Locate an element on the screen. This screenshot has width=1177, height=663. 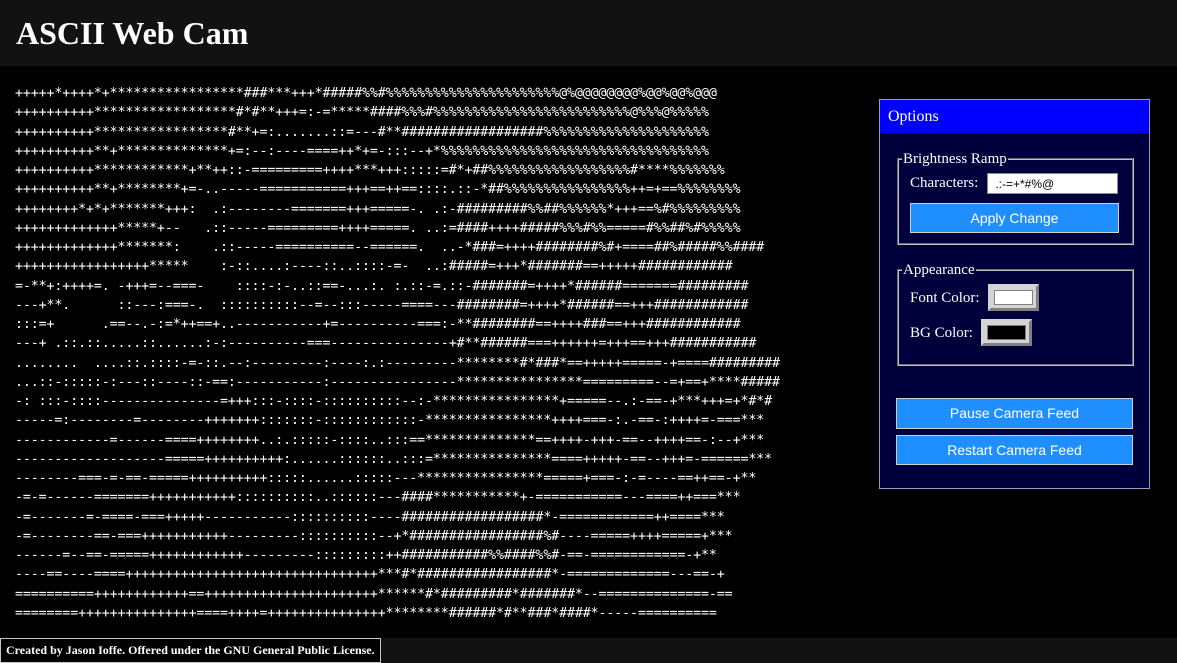
bg-color-swatch is located at coordinates (1006, 332).